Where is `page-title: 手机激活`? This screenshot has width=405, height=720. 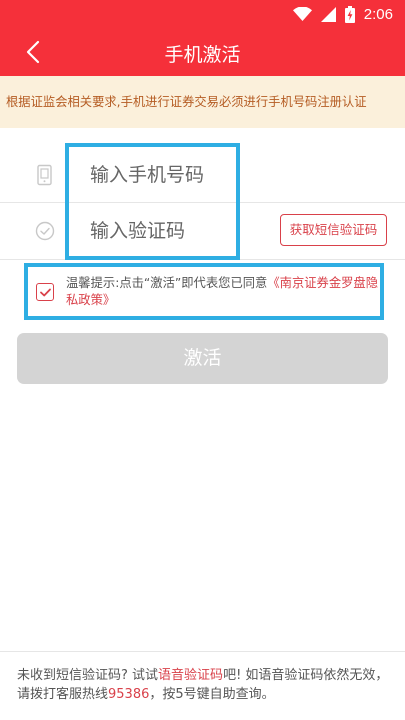 page-title: 手机激活 is located at coordinates (202, 55).